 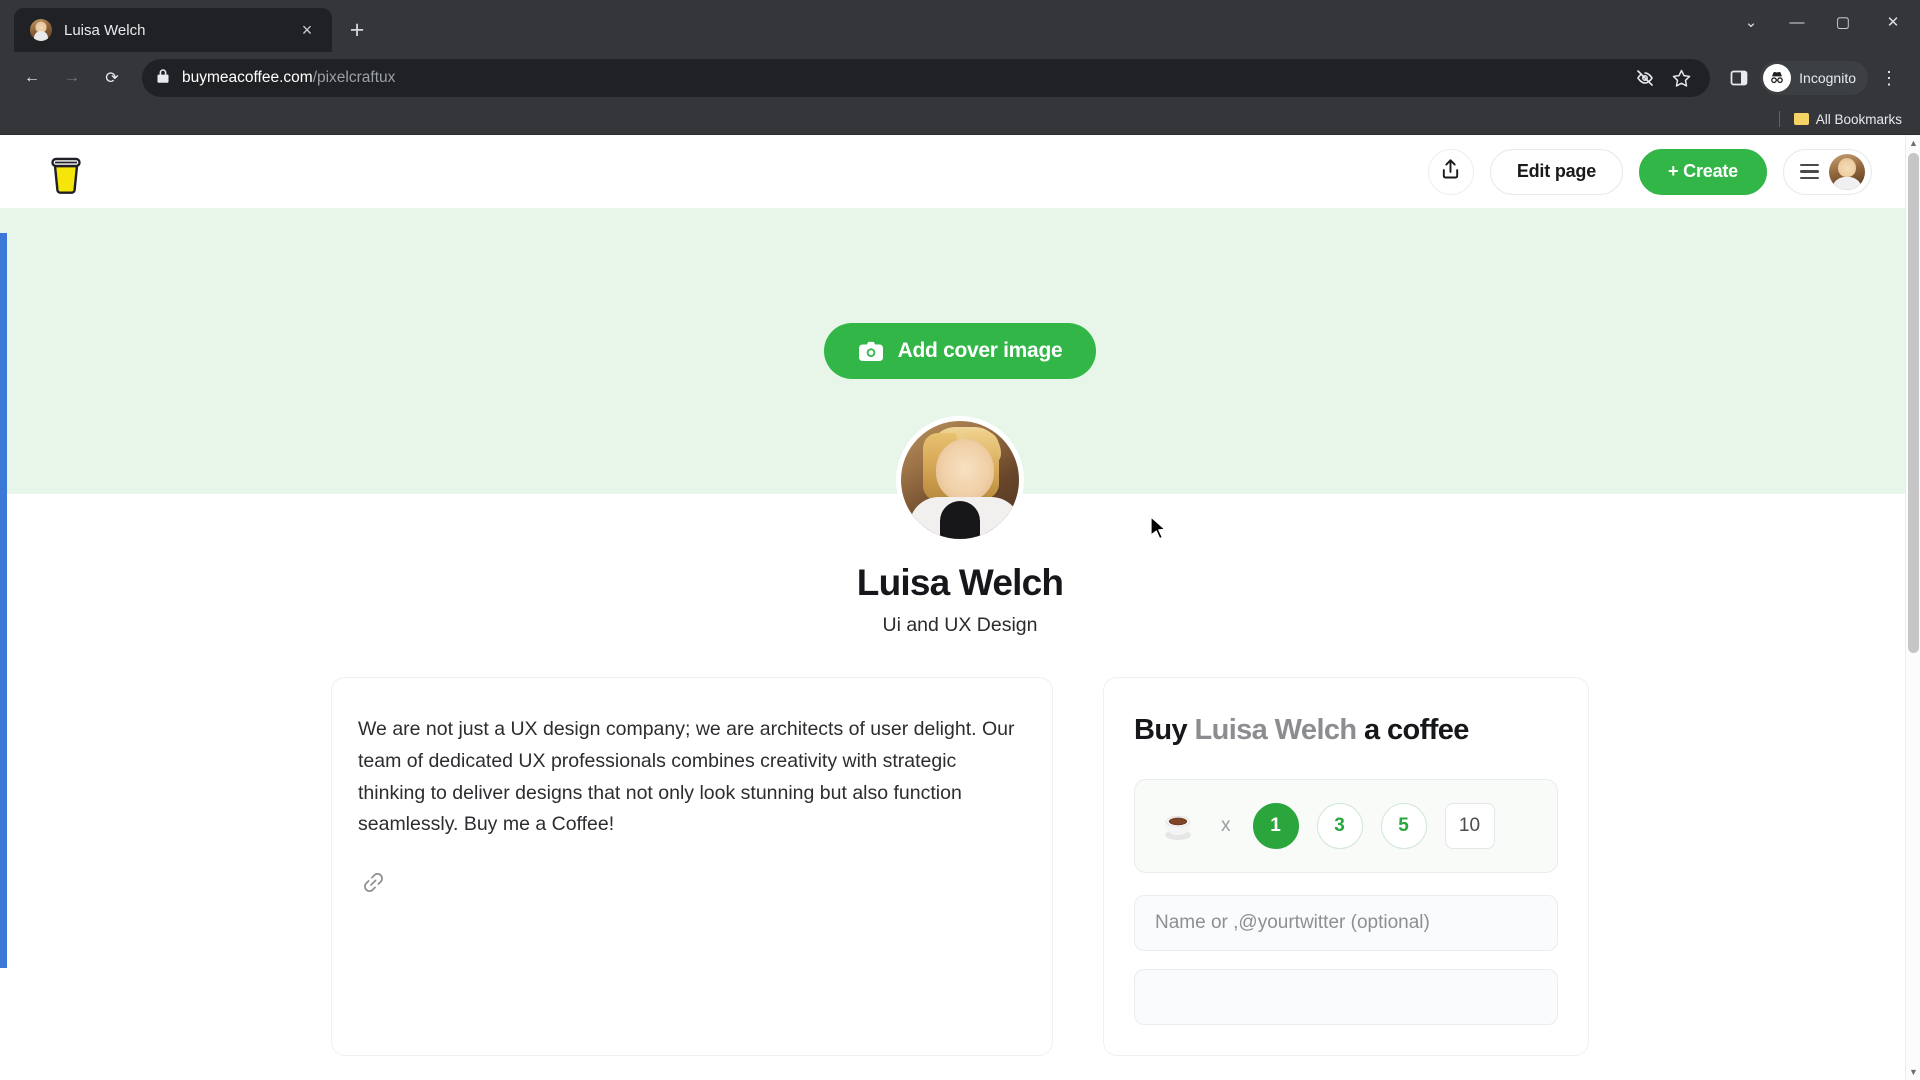 What do you see at coordinates (1403, 826) in the screenshot?
I see `quantity-option-5: 5` at bounding box center [1403, 826].